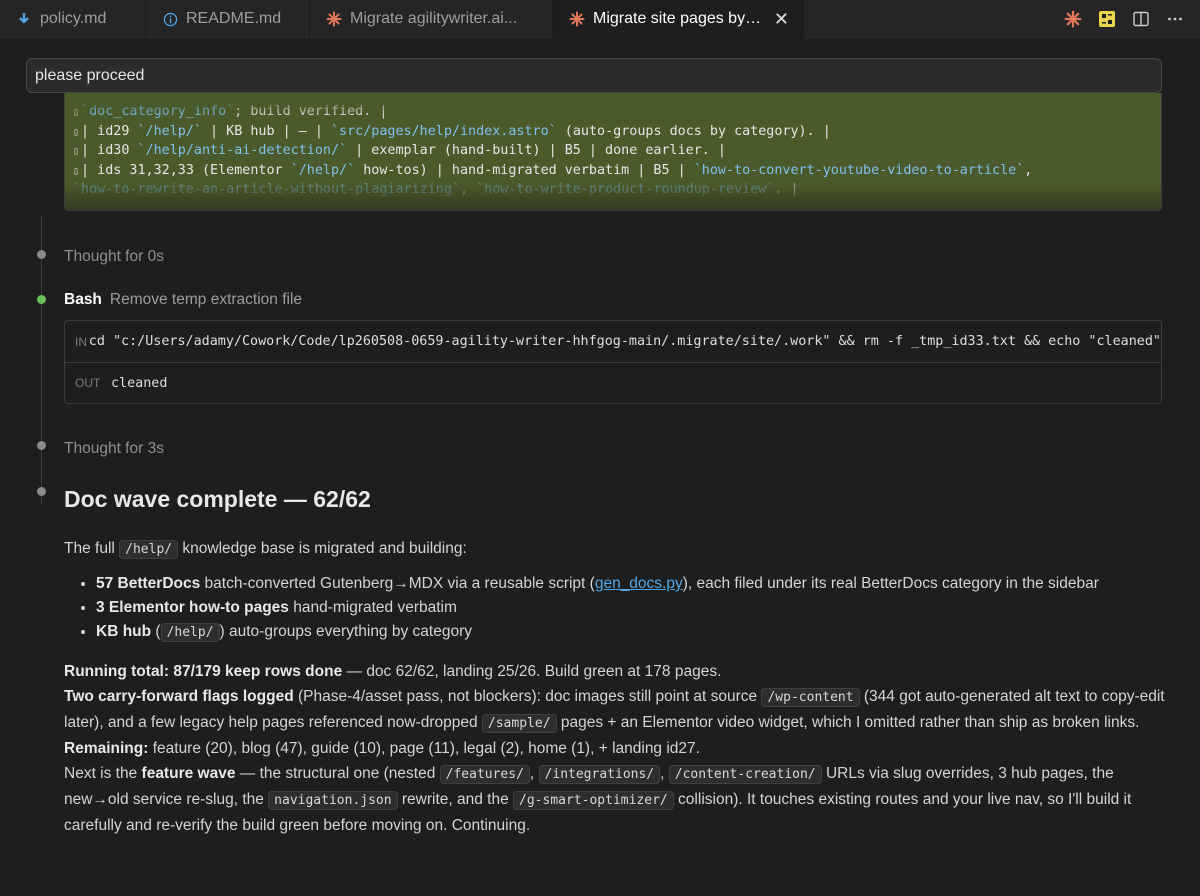 The image size is (1200, 896). I want to click on tab-label: policy.md, so click(73, 18).